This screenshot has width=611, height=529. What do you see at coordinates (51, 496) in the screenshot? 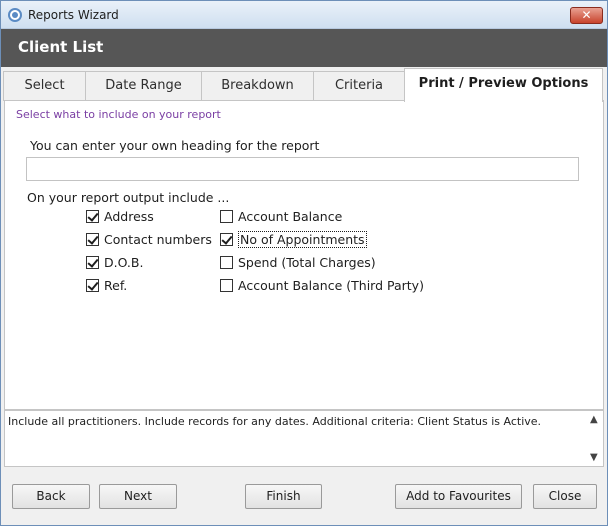
I see `back-button: Back` at bounding box center [51, 496].